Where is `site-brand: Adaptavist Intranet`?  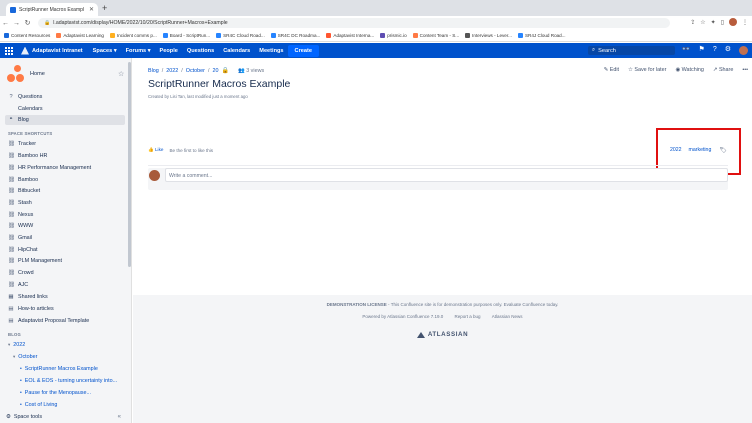 site-brand: Adaptavist Intranet is located at coordinates (57, 51).